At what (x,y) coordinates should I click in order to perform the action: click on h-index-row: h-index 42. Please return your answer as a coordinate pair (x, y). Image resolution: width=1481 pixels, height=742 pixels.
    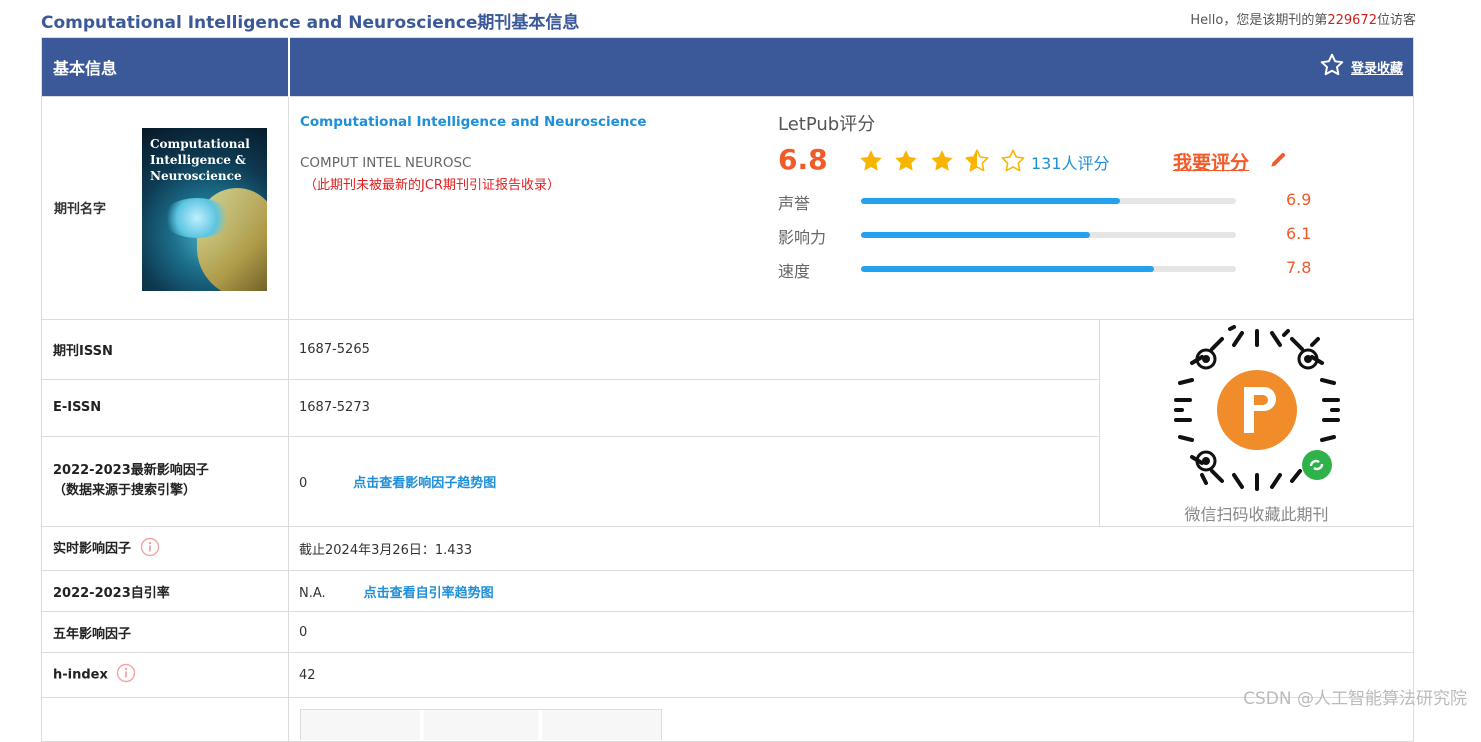
    Looking at the image, I should click on (728, 675).